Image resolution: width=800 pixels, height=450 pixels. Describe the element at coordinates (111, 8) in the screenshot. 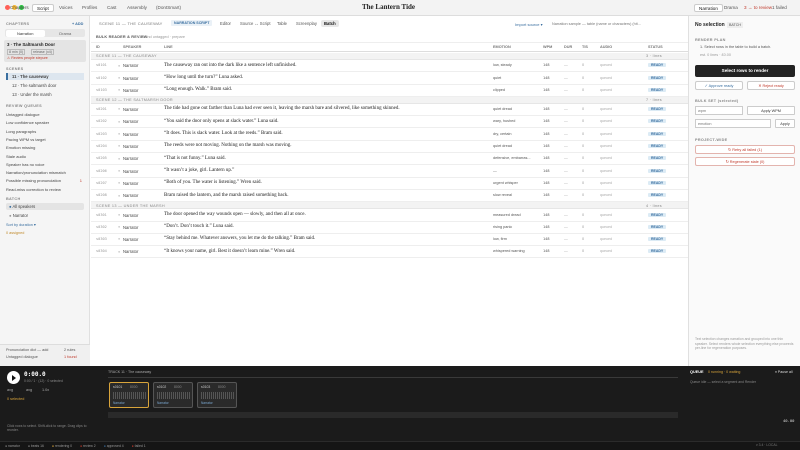

I see `nav-cast: Cast` at that location.